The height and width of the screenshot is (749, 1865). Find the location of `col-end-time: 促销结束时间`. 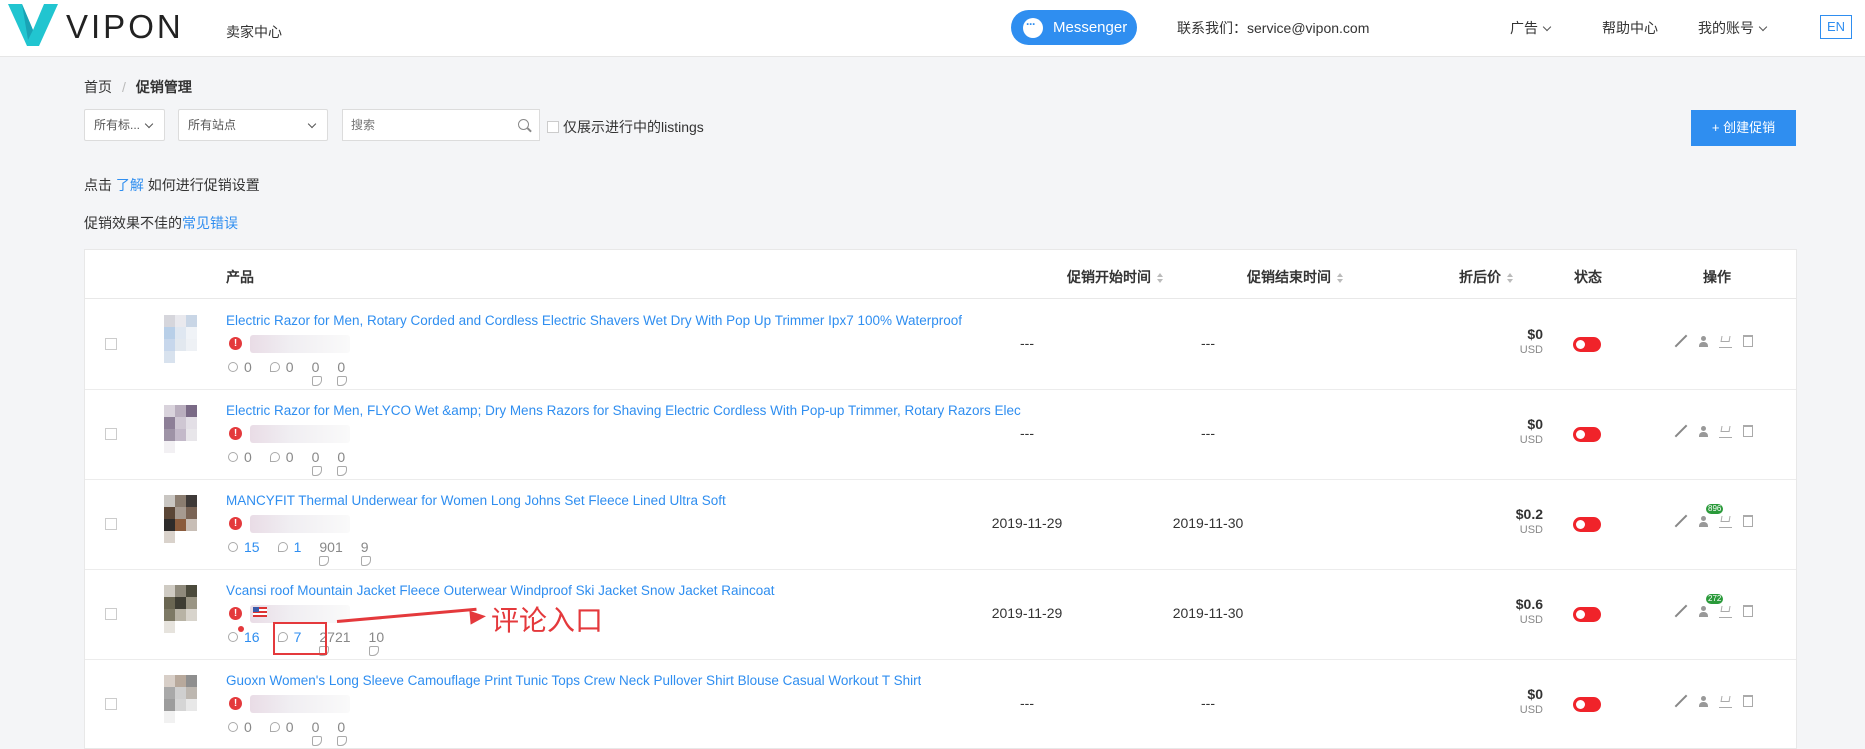

col-end-time: 促销结束时间 is located at coordinates (1295, 277).